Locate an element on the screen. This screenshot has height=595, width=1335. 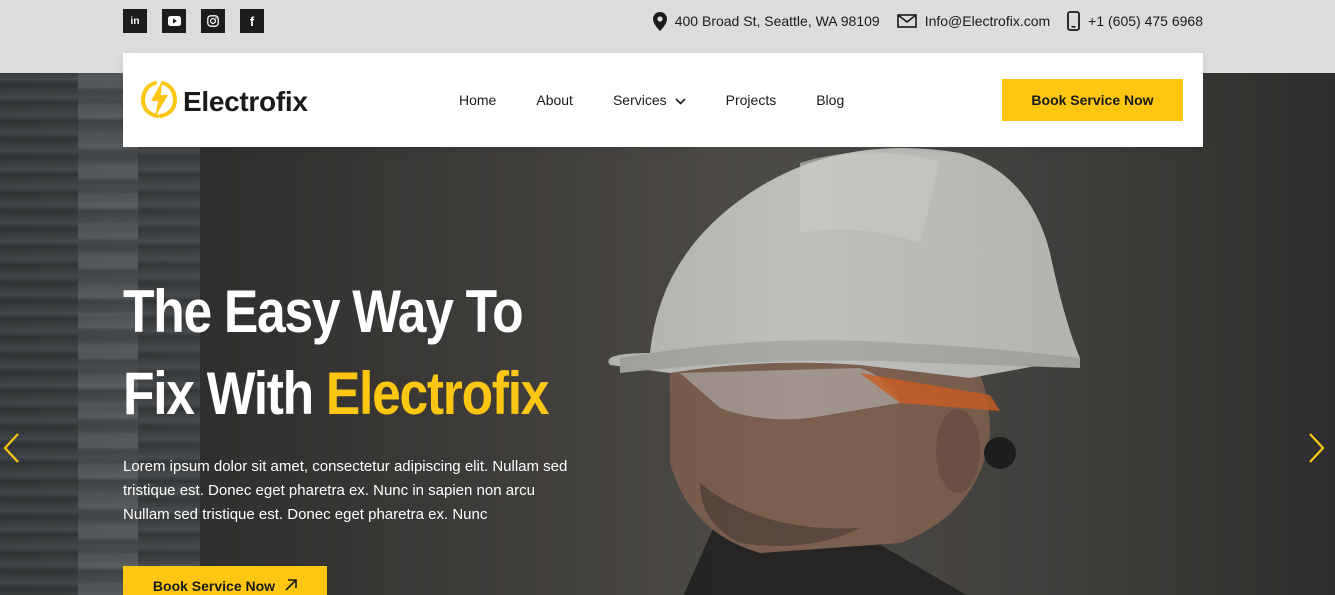
phone-icon is located at coordinates (1074, 21).